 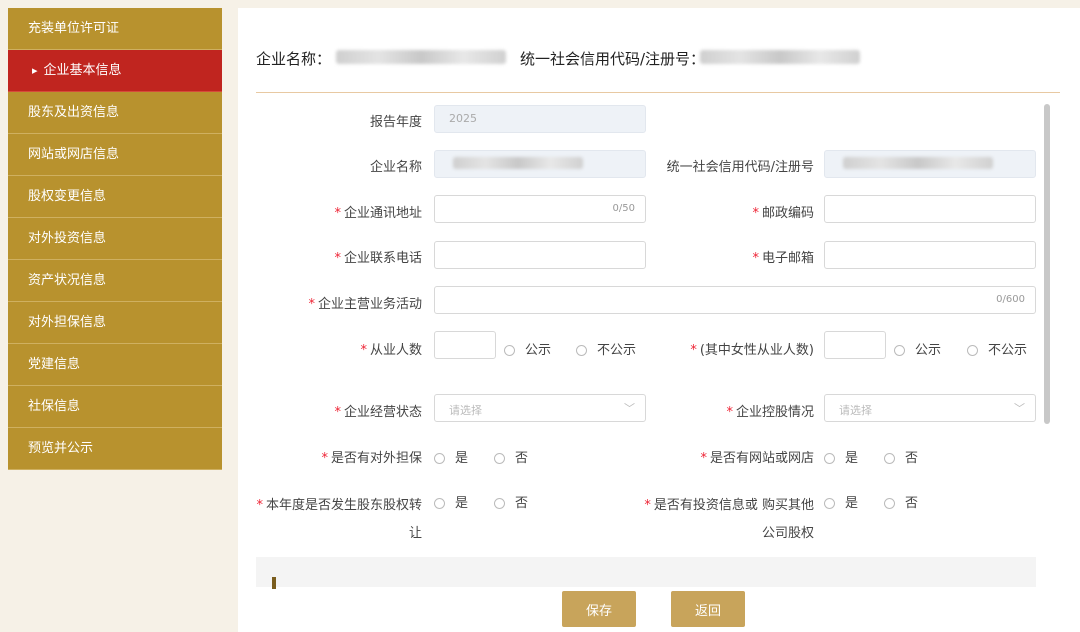 I want to click on transfer-label: * 本年度是否发生股东股权转让, so click(x=339, y=520).